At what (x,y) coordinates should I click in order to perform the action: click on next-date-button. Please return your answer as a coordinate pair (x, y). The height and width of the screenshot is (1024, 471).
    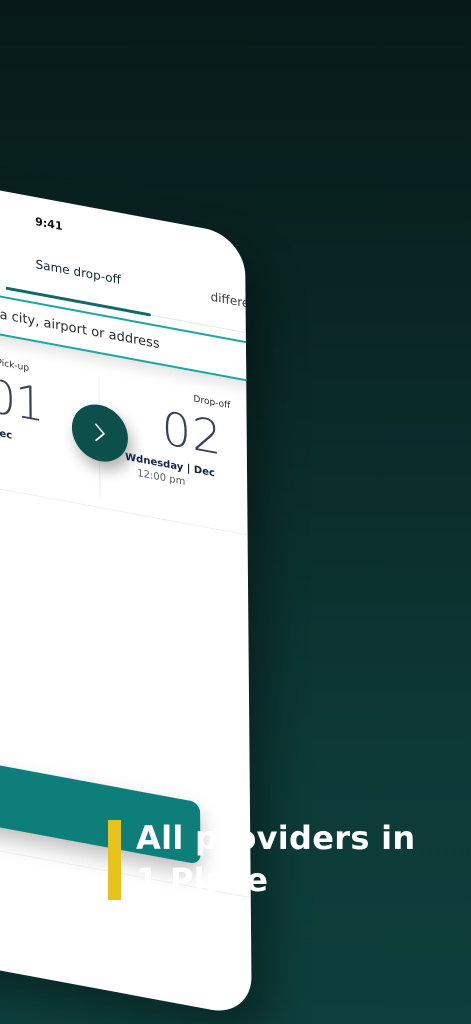
    Looking at the image, I should click on (100, 433).